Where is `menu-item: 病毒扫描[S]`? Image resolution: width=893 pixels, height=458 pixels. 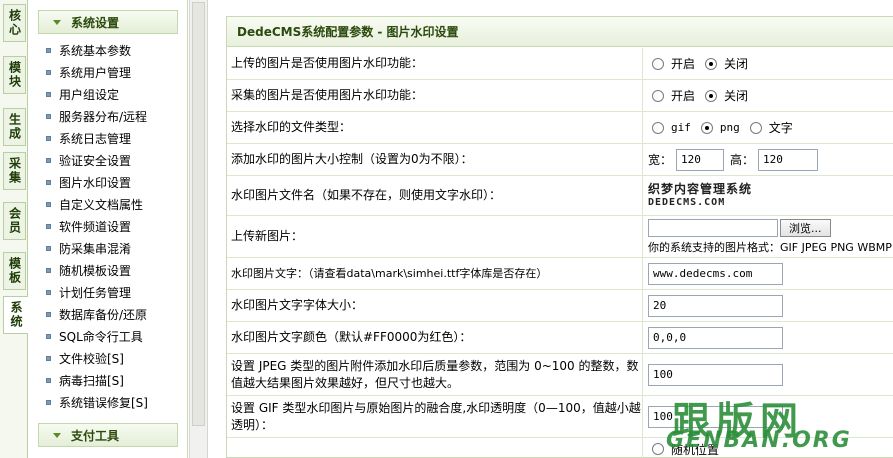
menu-item: 病毒扫描[S] is located at coordinates (85, 380).